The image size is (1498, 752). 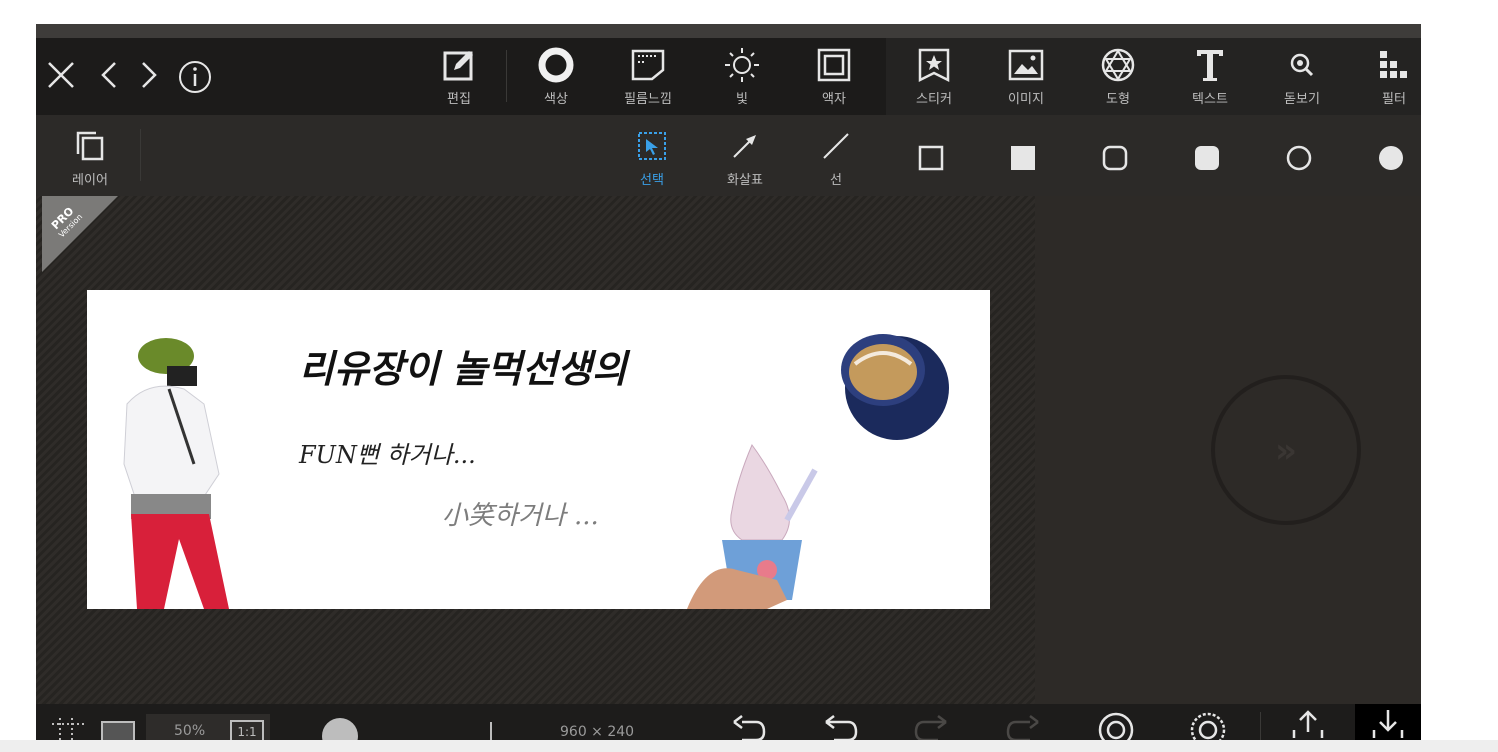 I want to click on grid-toggle-icon, so click(x=68, y=728).